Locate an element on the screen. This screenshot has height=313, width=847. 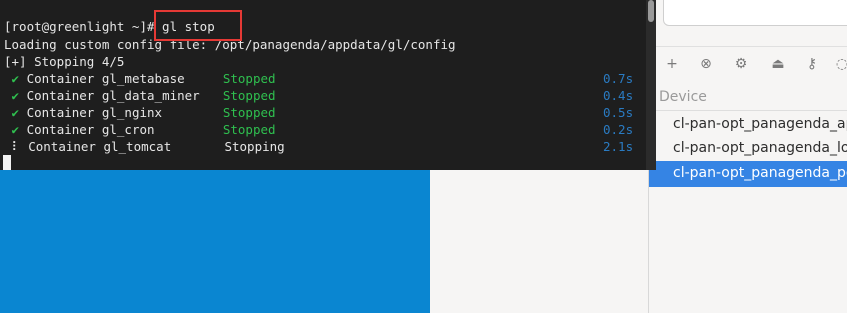
container-time: 0.4s is located at coordinates (618, 95).